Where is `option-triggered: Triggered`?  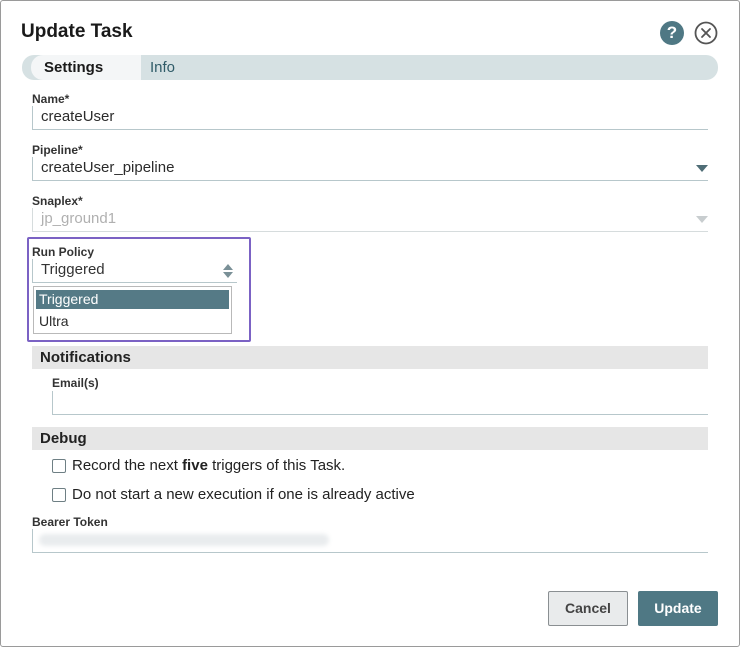
option-triggered: Triggered is located at coordinates (132, 299).